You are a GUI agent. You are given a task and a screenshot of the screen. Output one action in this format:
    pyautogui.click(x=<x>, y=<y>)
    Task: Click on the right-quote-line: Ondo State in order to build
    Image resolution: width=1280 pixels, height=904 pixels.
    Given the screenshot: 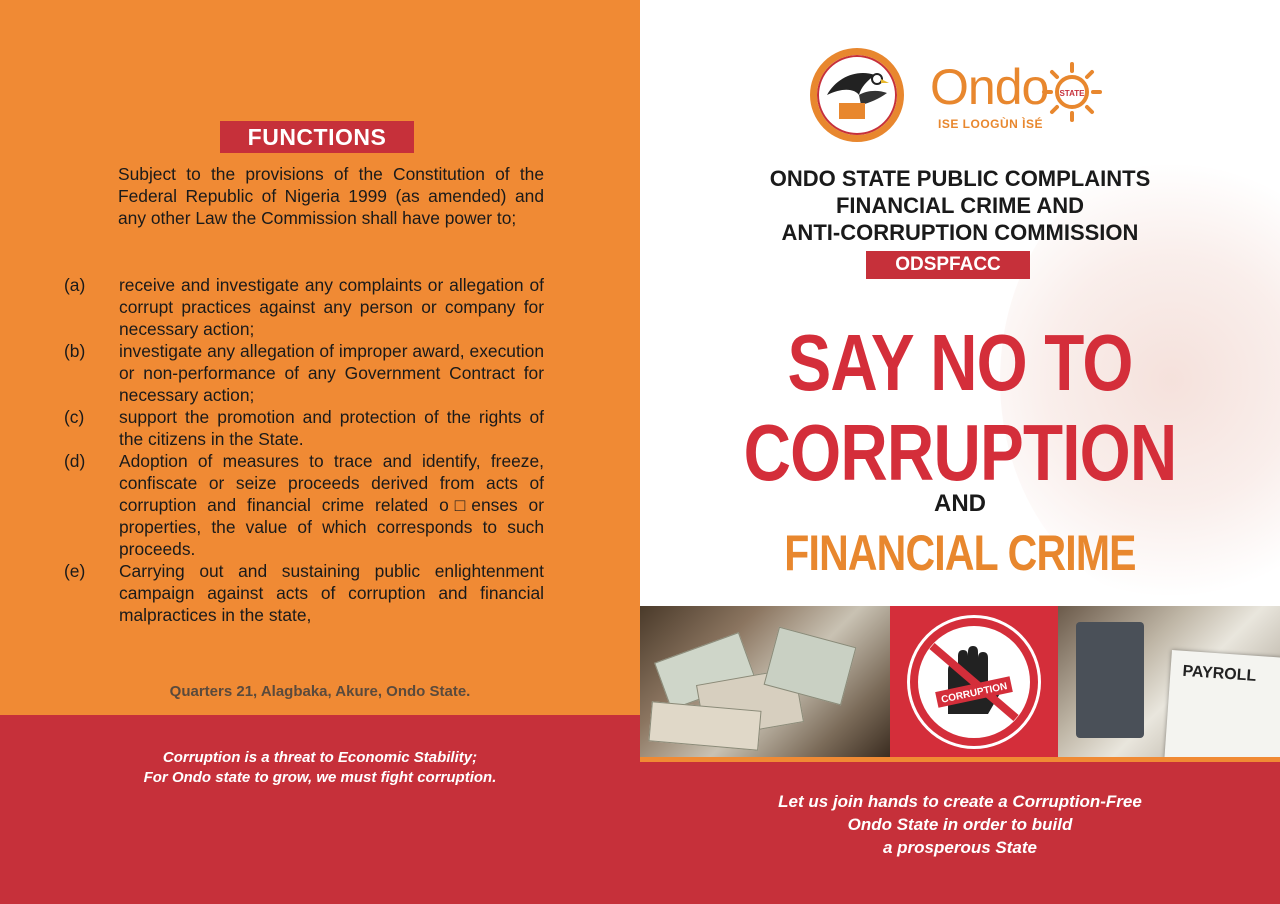 What is the action you would take?
    pyautogui.click(x=960, y=824)
    